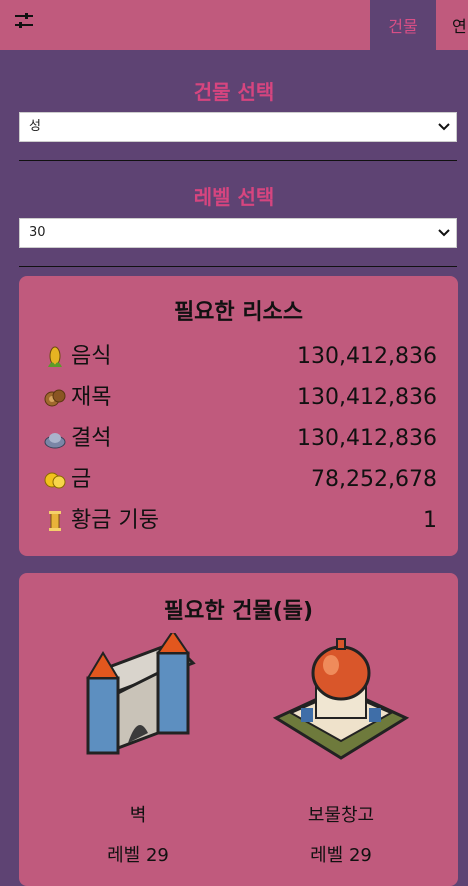 The image size is (468, 886). What do you see at coordinates (55, 480) in the screenshot?
I see `gold-icon` at bounding box center [55, 480].